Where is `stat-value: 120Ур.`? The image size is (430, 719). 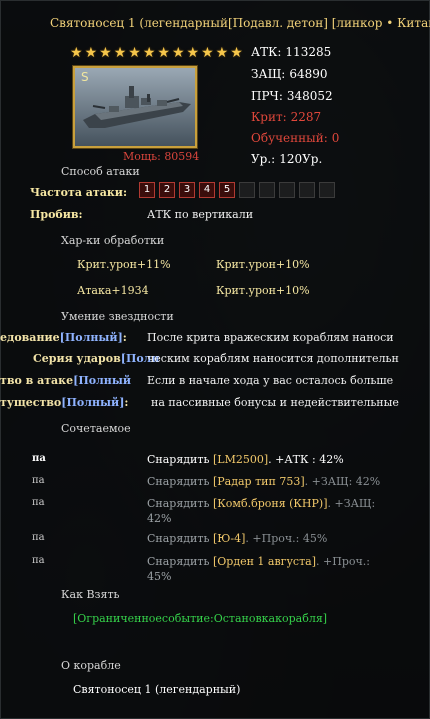
stat-value: 120Ур. is located at coordinates (301, 159).